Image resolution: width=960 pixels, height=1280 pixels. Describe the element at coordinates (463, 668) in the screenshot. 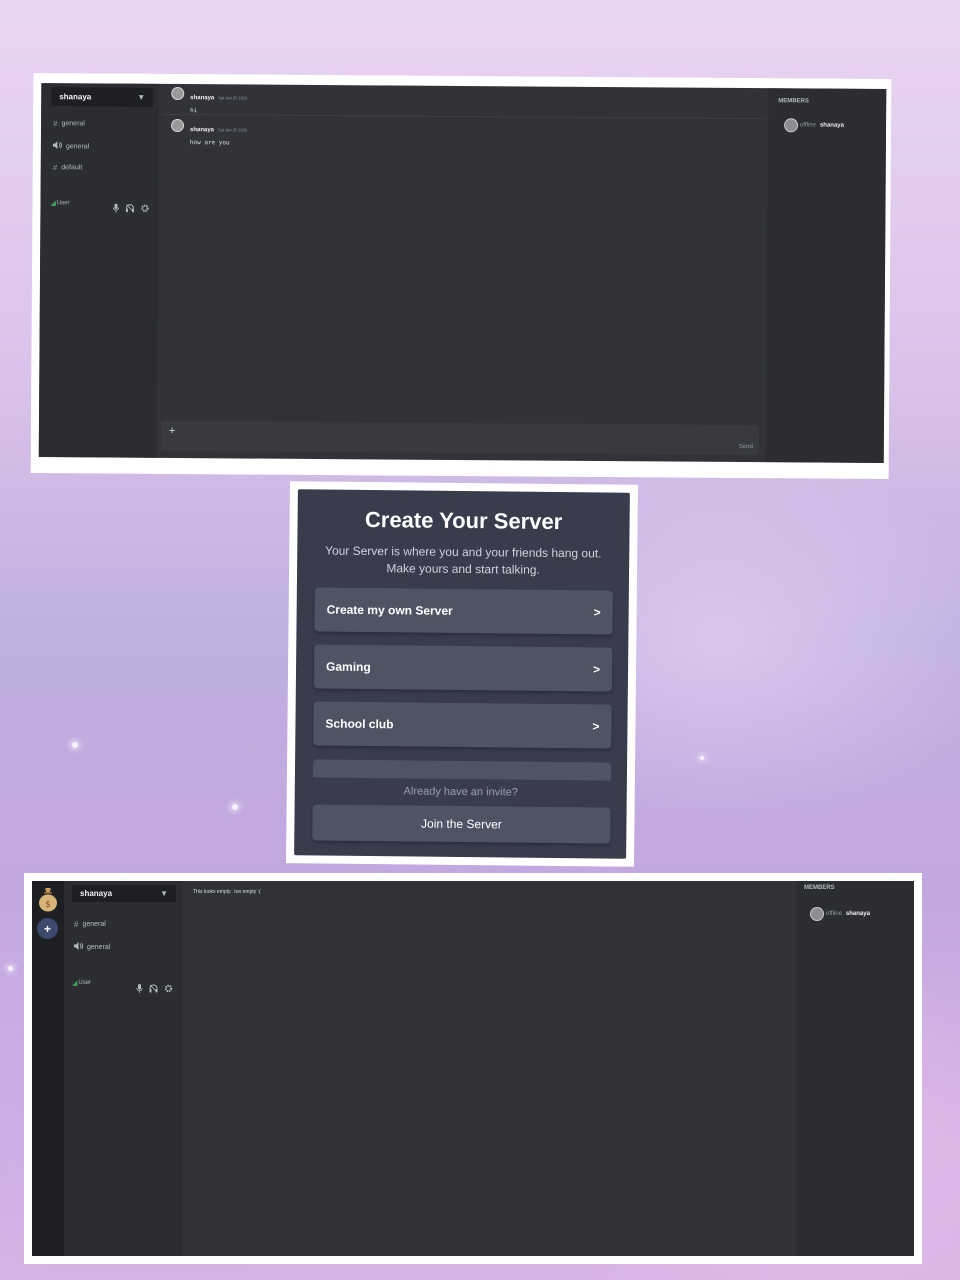

I see `option-gaming: Gaming >` at that location.